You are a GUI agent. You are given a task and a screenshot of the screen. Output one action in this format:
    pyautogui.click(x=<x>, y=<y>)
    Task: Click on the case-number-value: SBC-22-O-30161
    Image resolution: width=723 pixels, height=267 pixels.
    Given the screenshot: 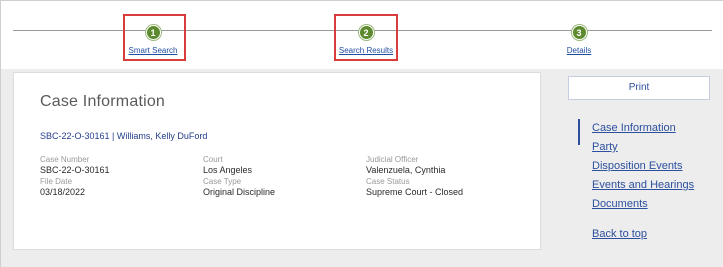 What is the action you would take?
    pyautogui.click(x=75, y=170)
    